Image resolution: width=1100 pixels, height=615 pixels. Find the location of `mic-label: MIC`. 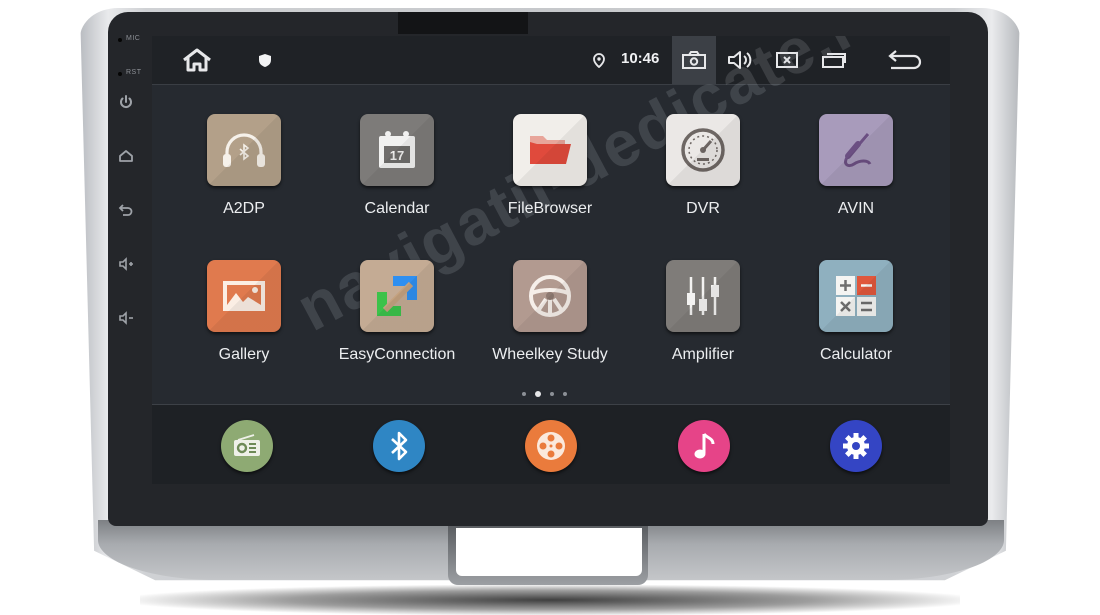

mic-label: MIC is located at coordinates (133, 38).